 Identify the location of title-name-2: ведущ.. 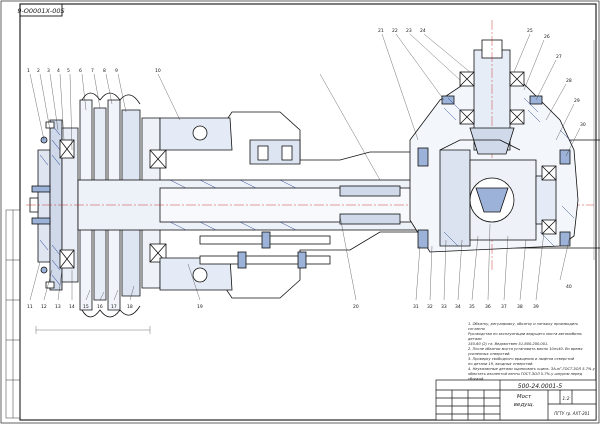
(524, 405).